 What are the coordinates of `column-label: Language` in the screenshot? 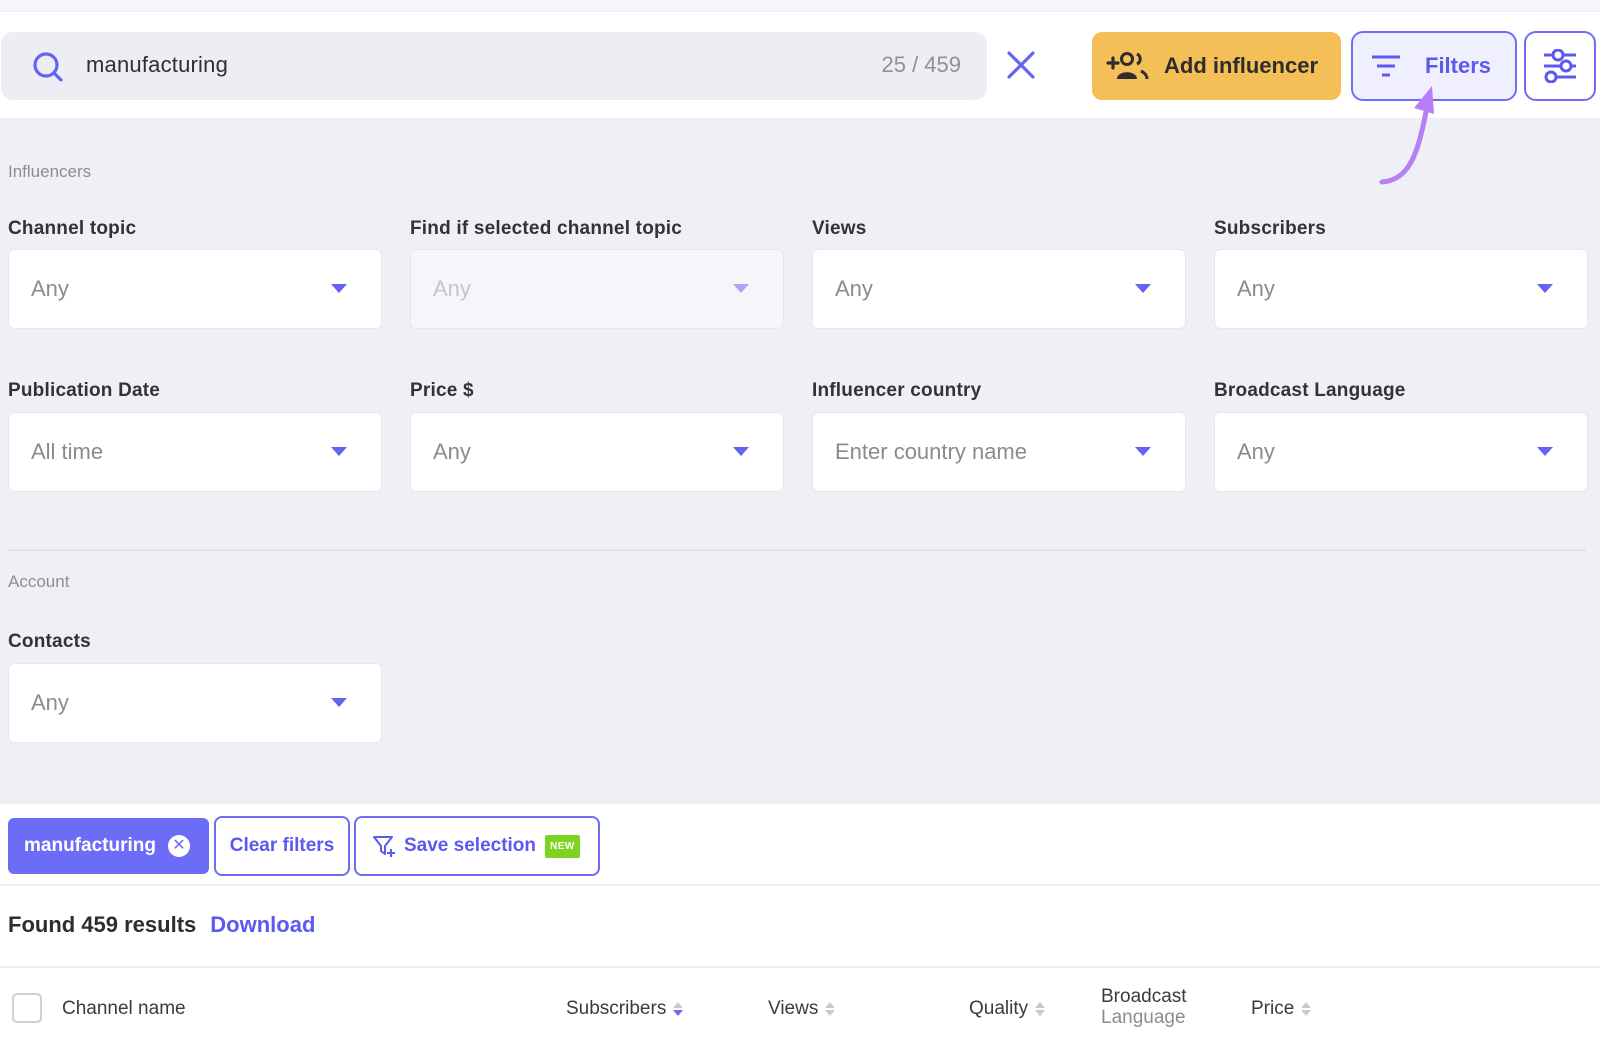 It's located at (1143, 1017).